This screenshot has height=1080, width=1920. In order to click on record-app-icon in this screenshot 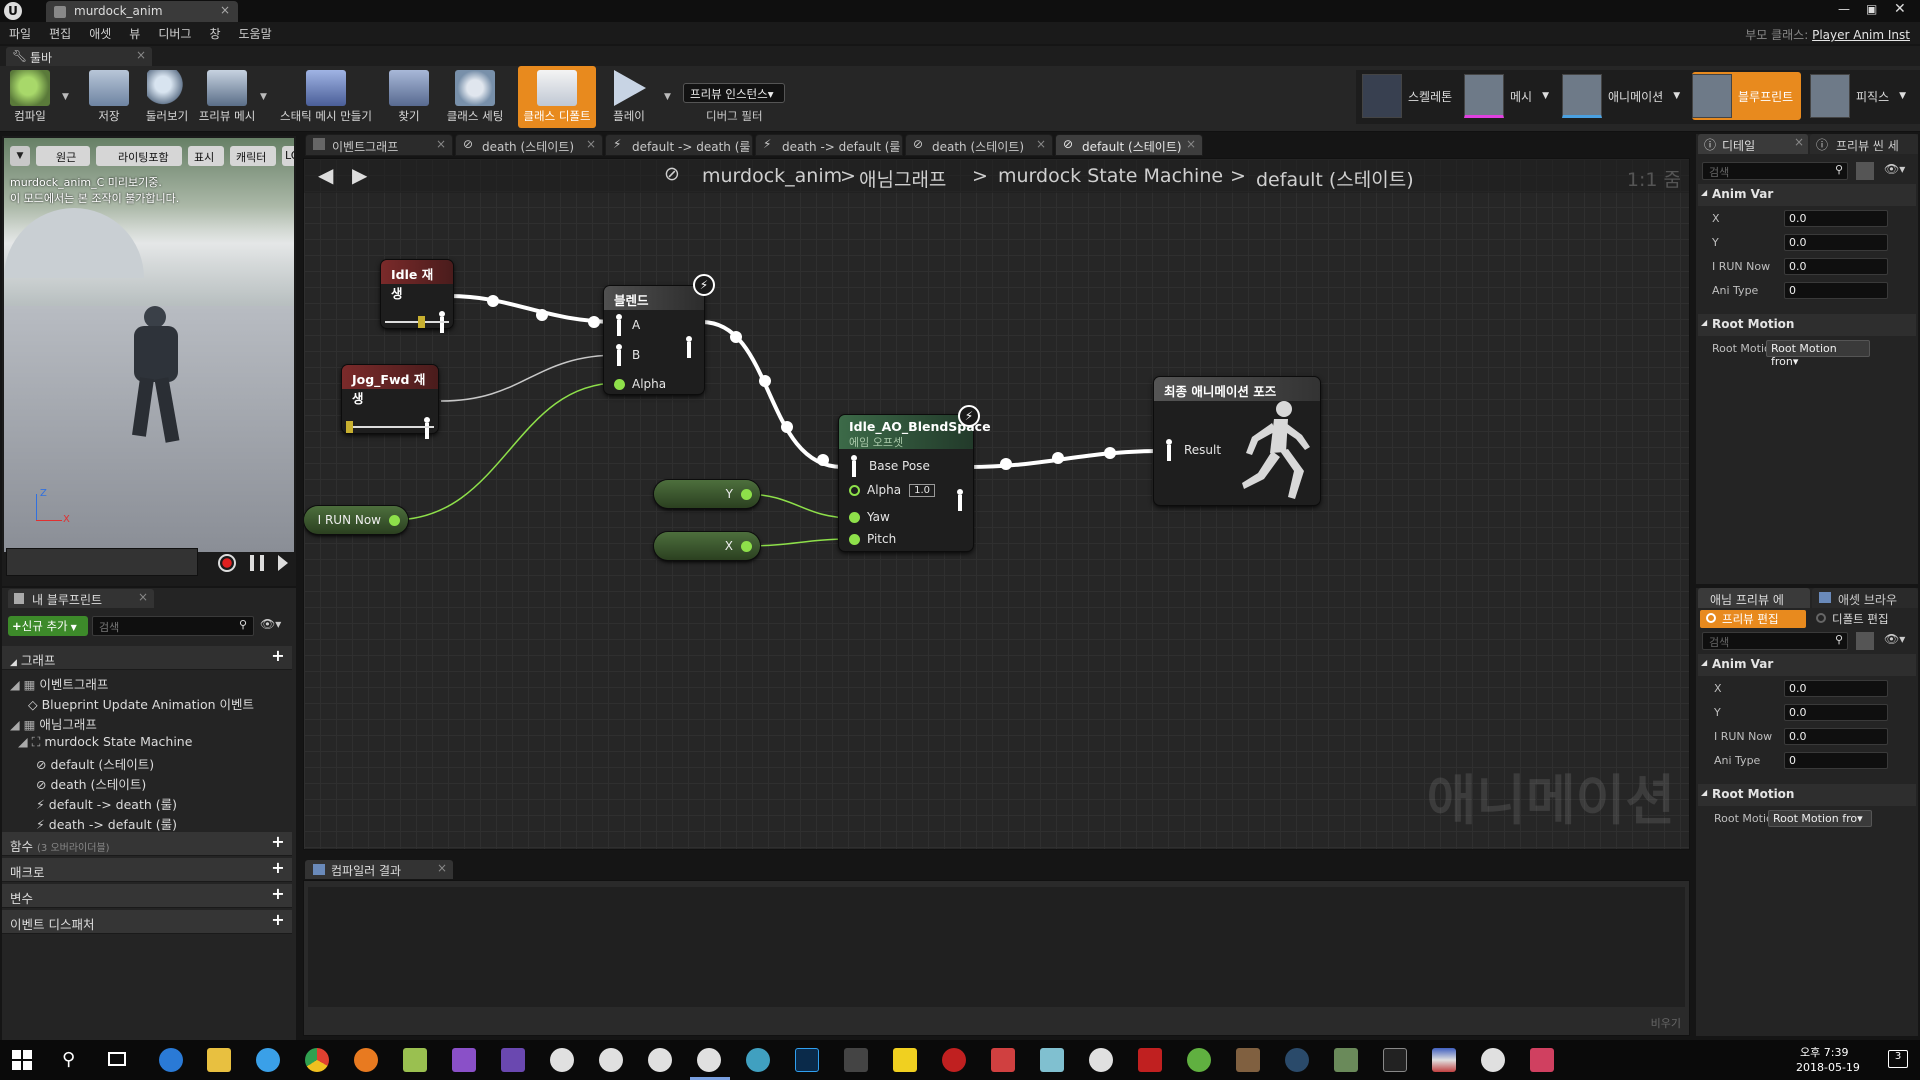, I will do `click(954, 1060)`.